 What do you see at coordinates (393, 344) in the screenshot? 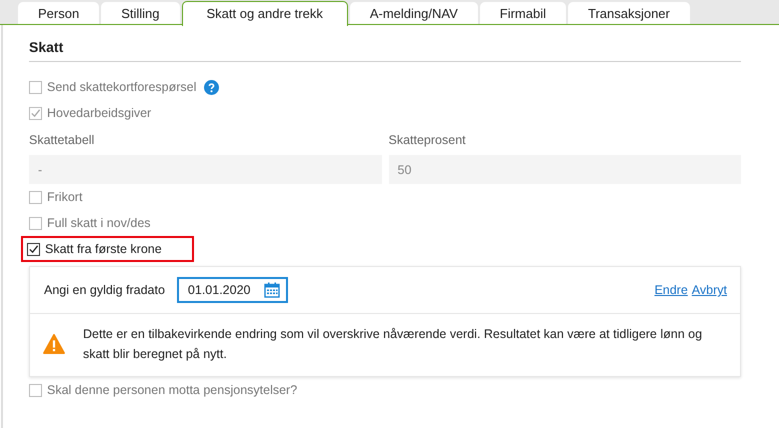
I see `warning-message: Dette er en tilbakevirkende endring som vil overskrive nåværende verdi. Resultatet kan være at tidligere lønn og skatt blir beregnet på nytt.` at bounding box center [393, 344].